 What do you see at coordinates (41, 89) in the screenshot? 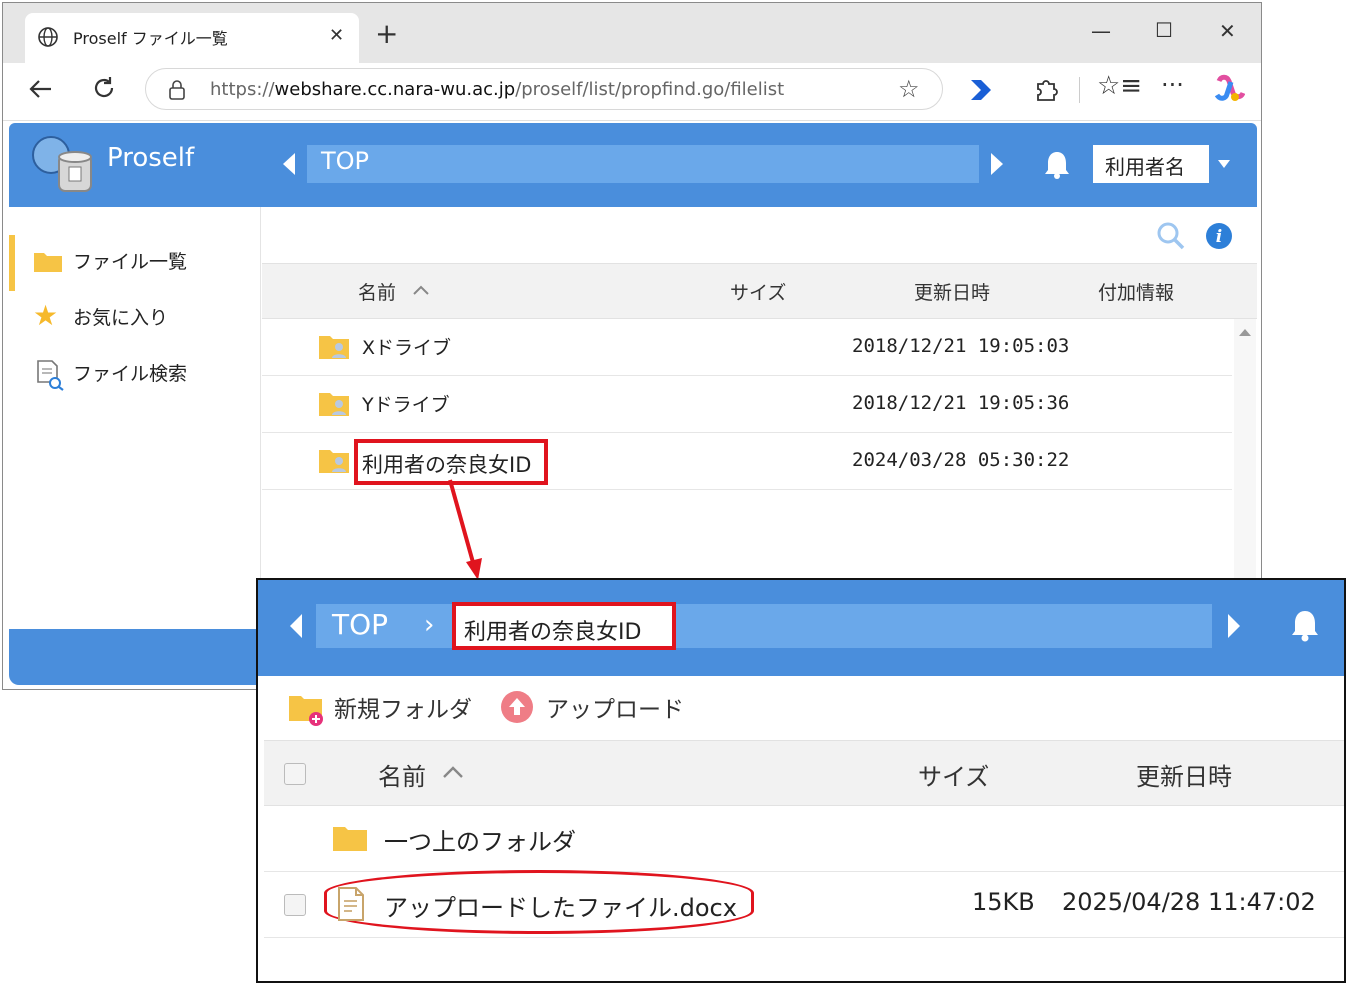
I see `back-arrow-icon` at bounding box center [41, 89].